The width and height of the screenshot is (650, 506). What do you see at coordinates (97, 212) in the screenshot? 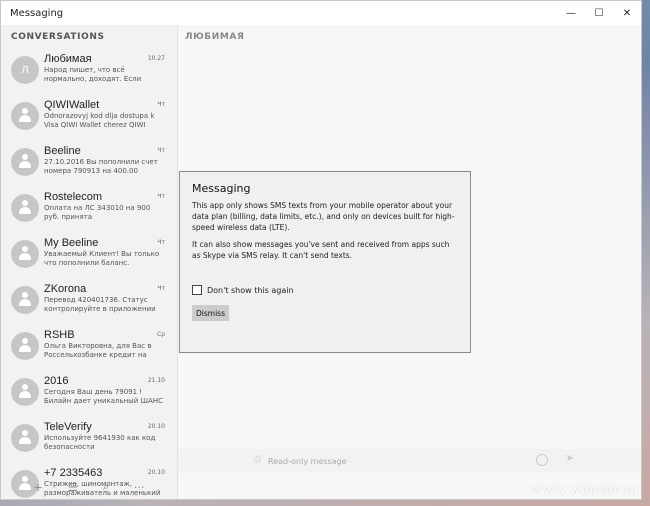
I see `conversation-preview: Оплата на ЛС 343010 на 900 руб. принята` at bounding box center [97, 212].